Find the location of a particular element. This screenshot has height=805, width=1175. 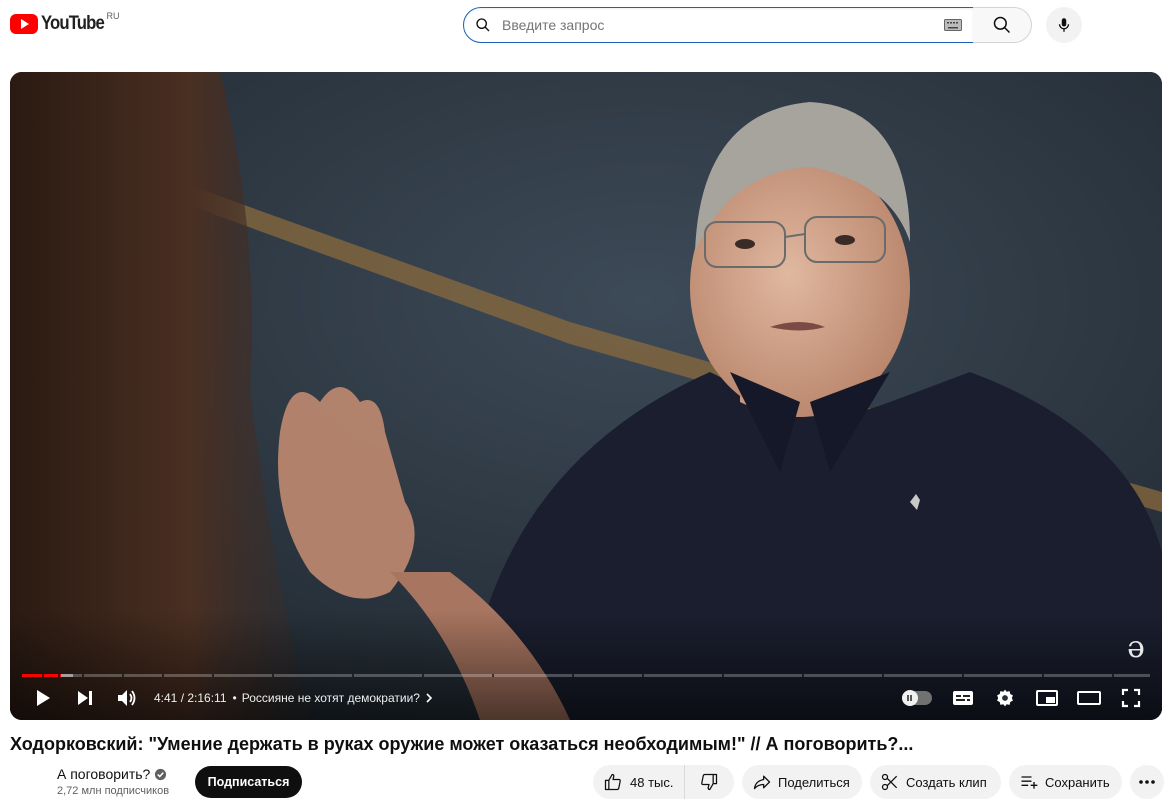

settings-button is located at coordinates (1005, 698).